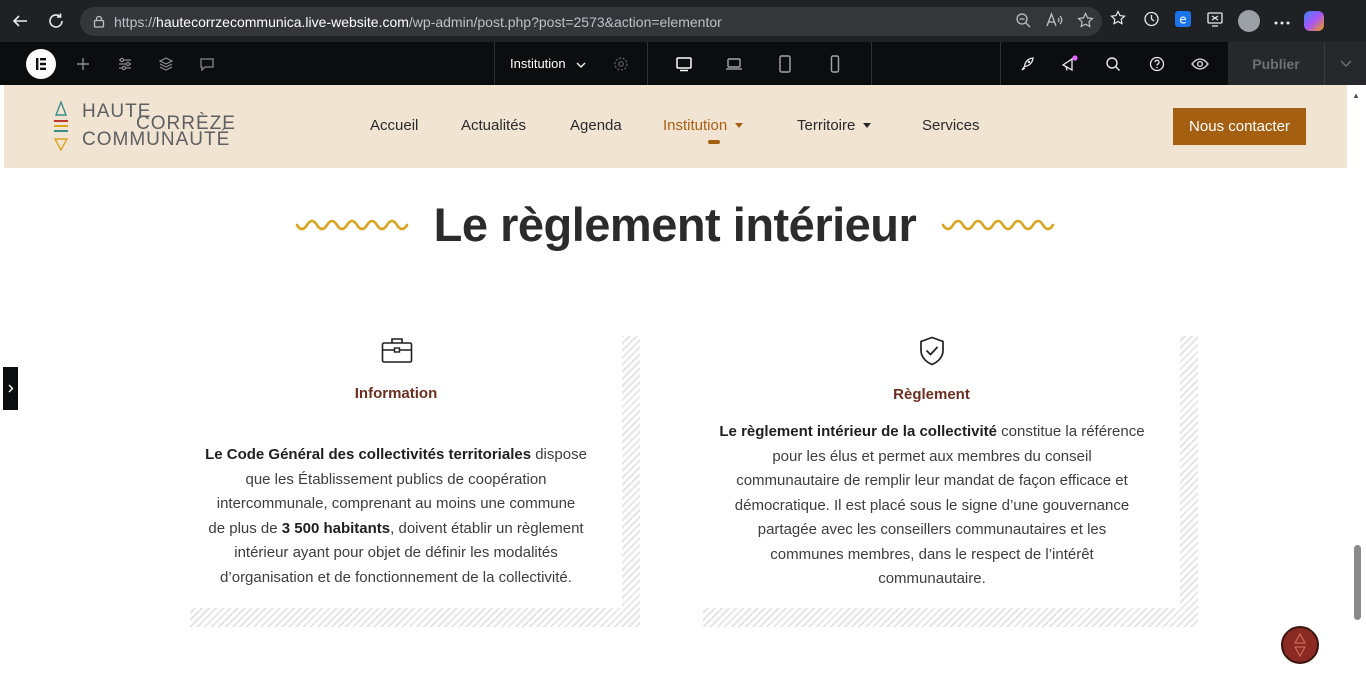  Describe the element at coordinates (394, 125) in the screenshot. I see `menu-item-accueil: Accueil` at that location.